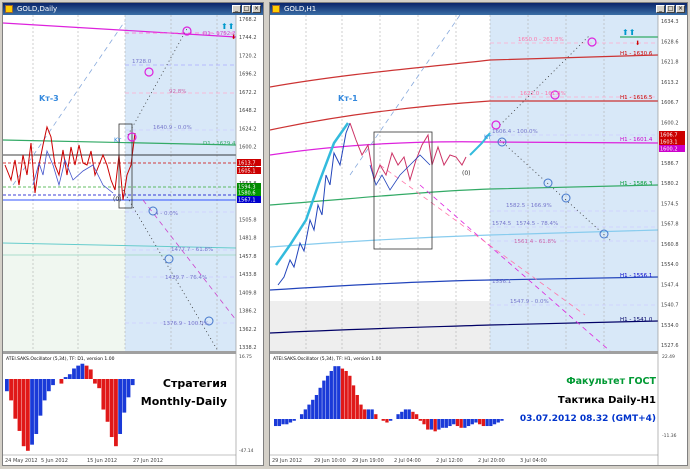  Describe the element at coordinates (248, 56) in the screenshot. I see `price-tick: 1720.2` at that location.